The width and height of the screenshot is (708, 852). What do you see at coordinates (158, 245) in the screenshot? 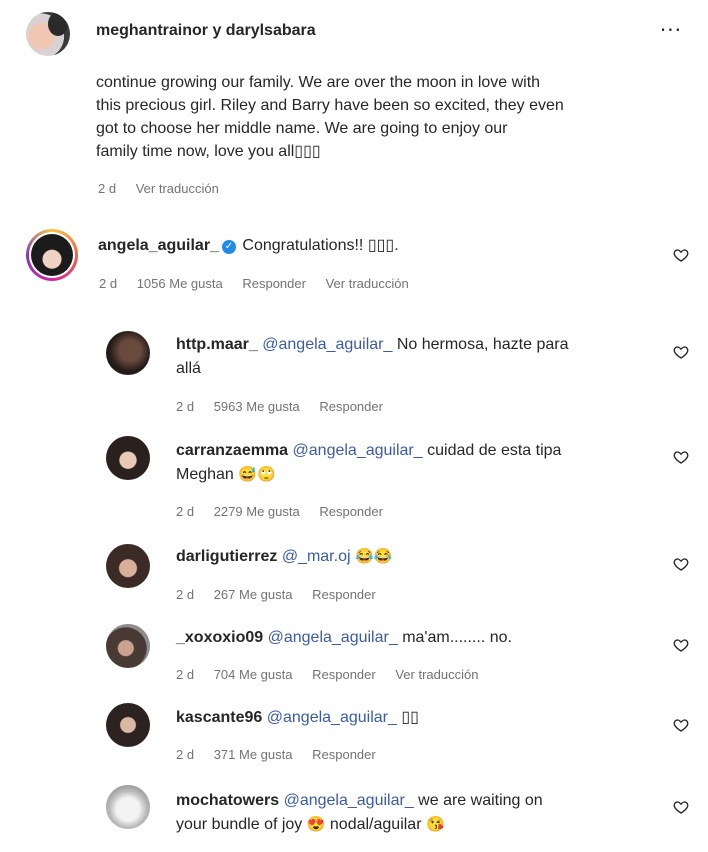
I see `comment-username: angela_aguilar_` at bounding box center [158, 245].